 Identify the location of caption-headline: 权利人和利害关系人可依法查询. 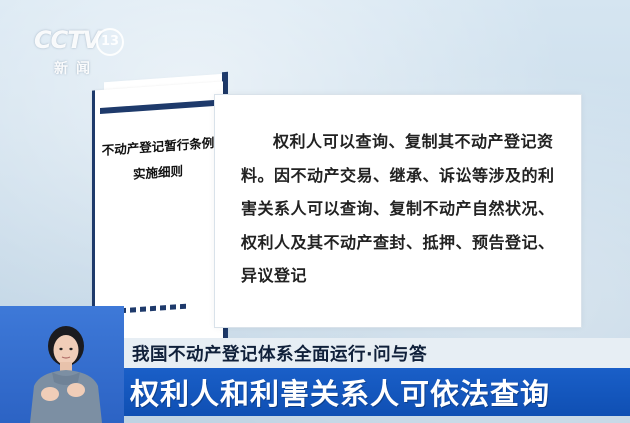
(340, 394).